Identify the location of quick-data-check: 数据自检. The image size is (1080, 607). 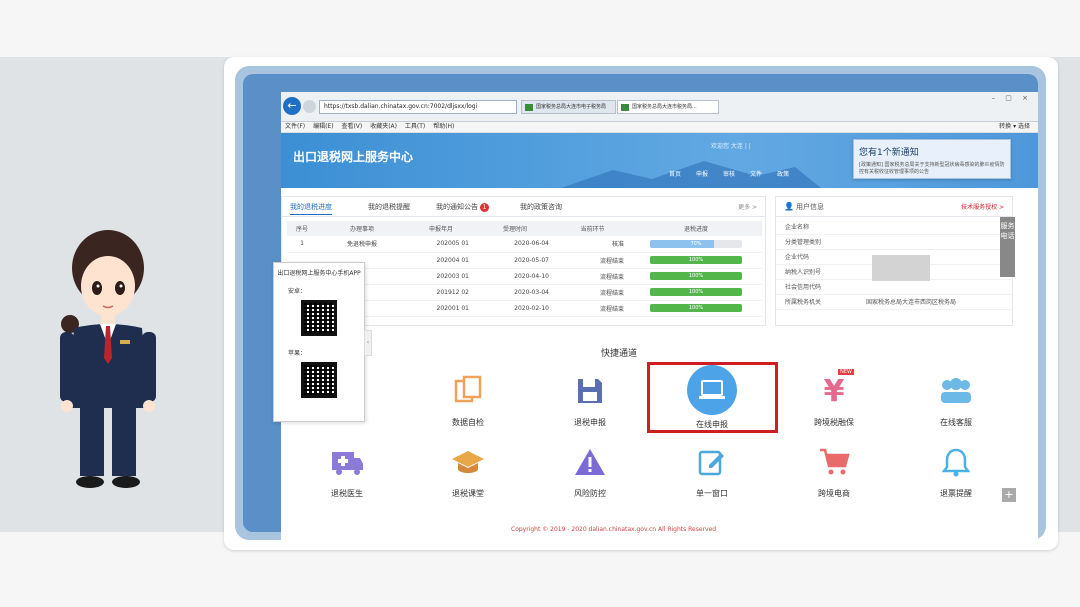
(468, 399).